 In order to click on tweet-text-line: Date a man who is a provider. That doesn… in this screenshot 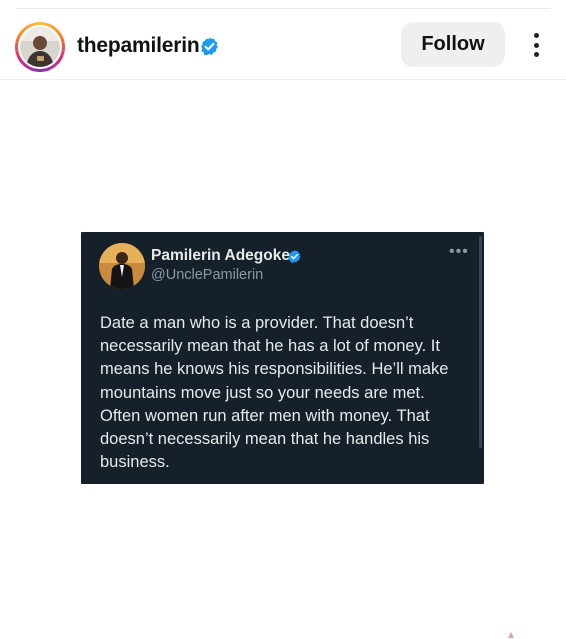, I will do `click(257, 323)`.